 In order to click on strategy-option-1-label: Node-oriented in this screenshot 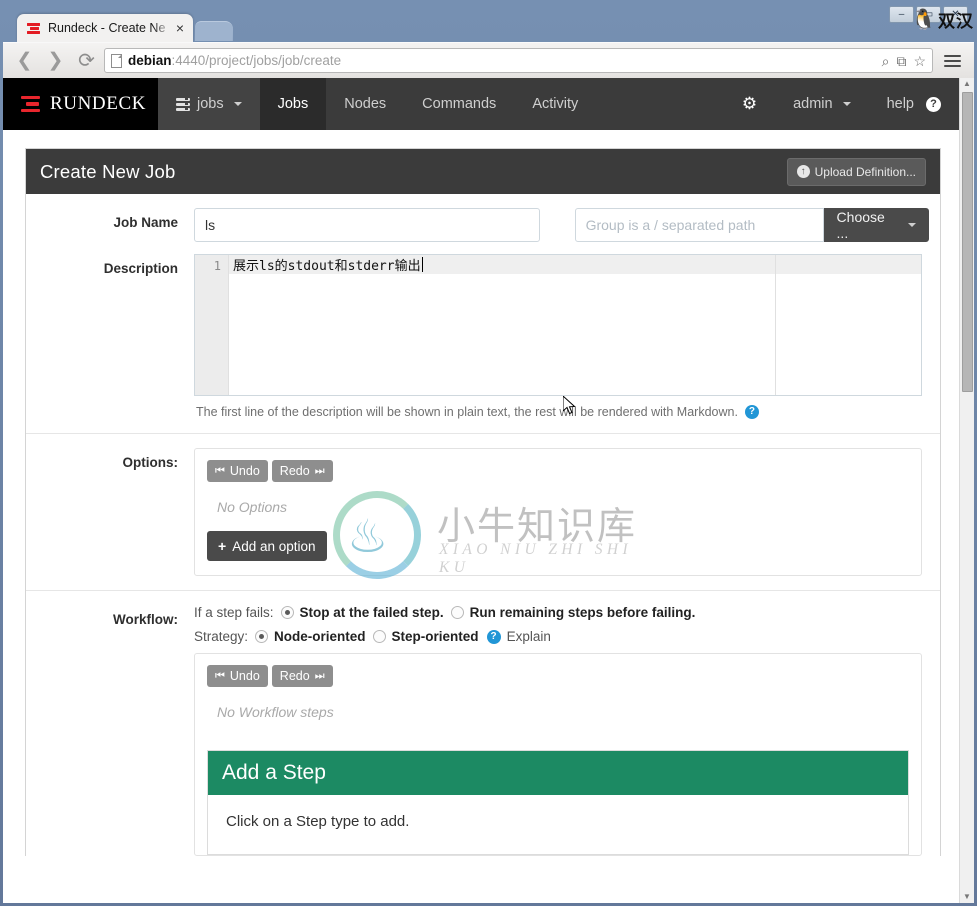, I will do `click(320, 636)`.